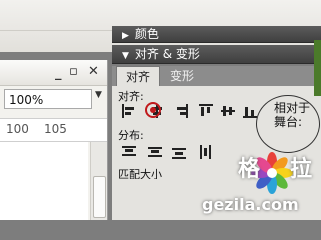 The width and height of the screenshot is (321, 240). Describe the element at coordinates (125, 36) in the screenshot. I see `triangle-right-icon: ▶` at that location.